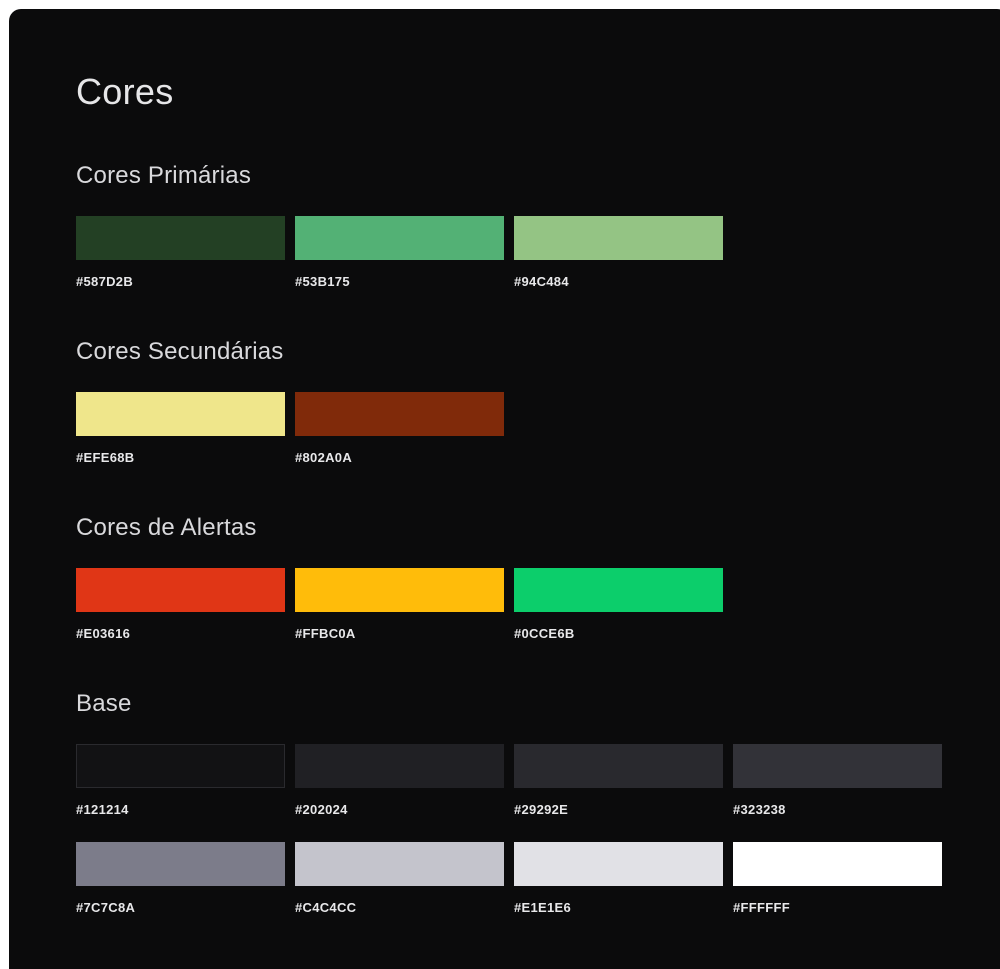 The height and width of the screenshot is (969, 1000). I want to click on swatch-alert-3: #0CCE6B, so click(618, 604).